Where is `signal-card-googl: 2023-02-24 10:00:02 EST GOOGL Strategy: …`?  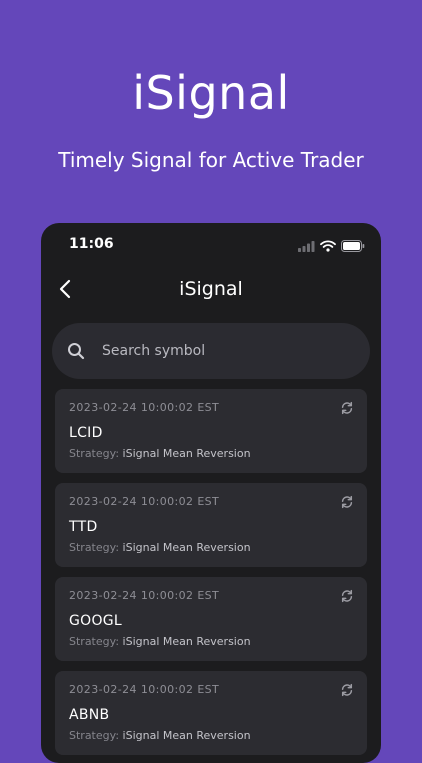
signal-card-googl: 2023-02-24 10:00:02 EST GOOGL Strategy: … is located at coordinates (211, 619).